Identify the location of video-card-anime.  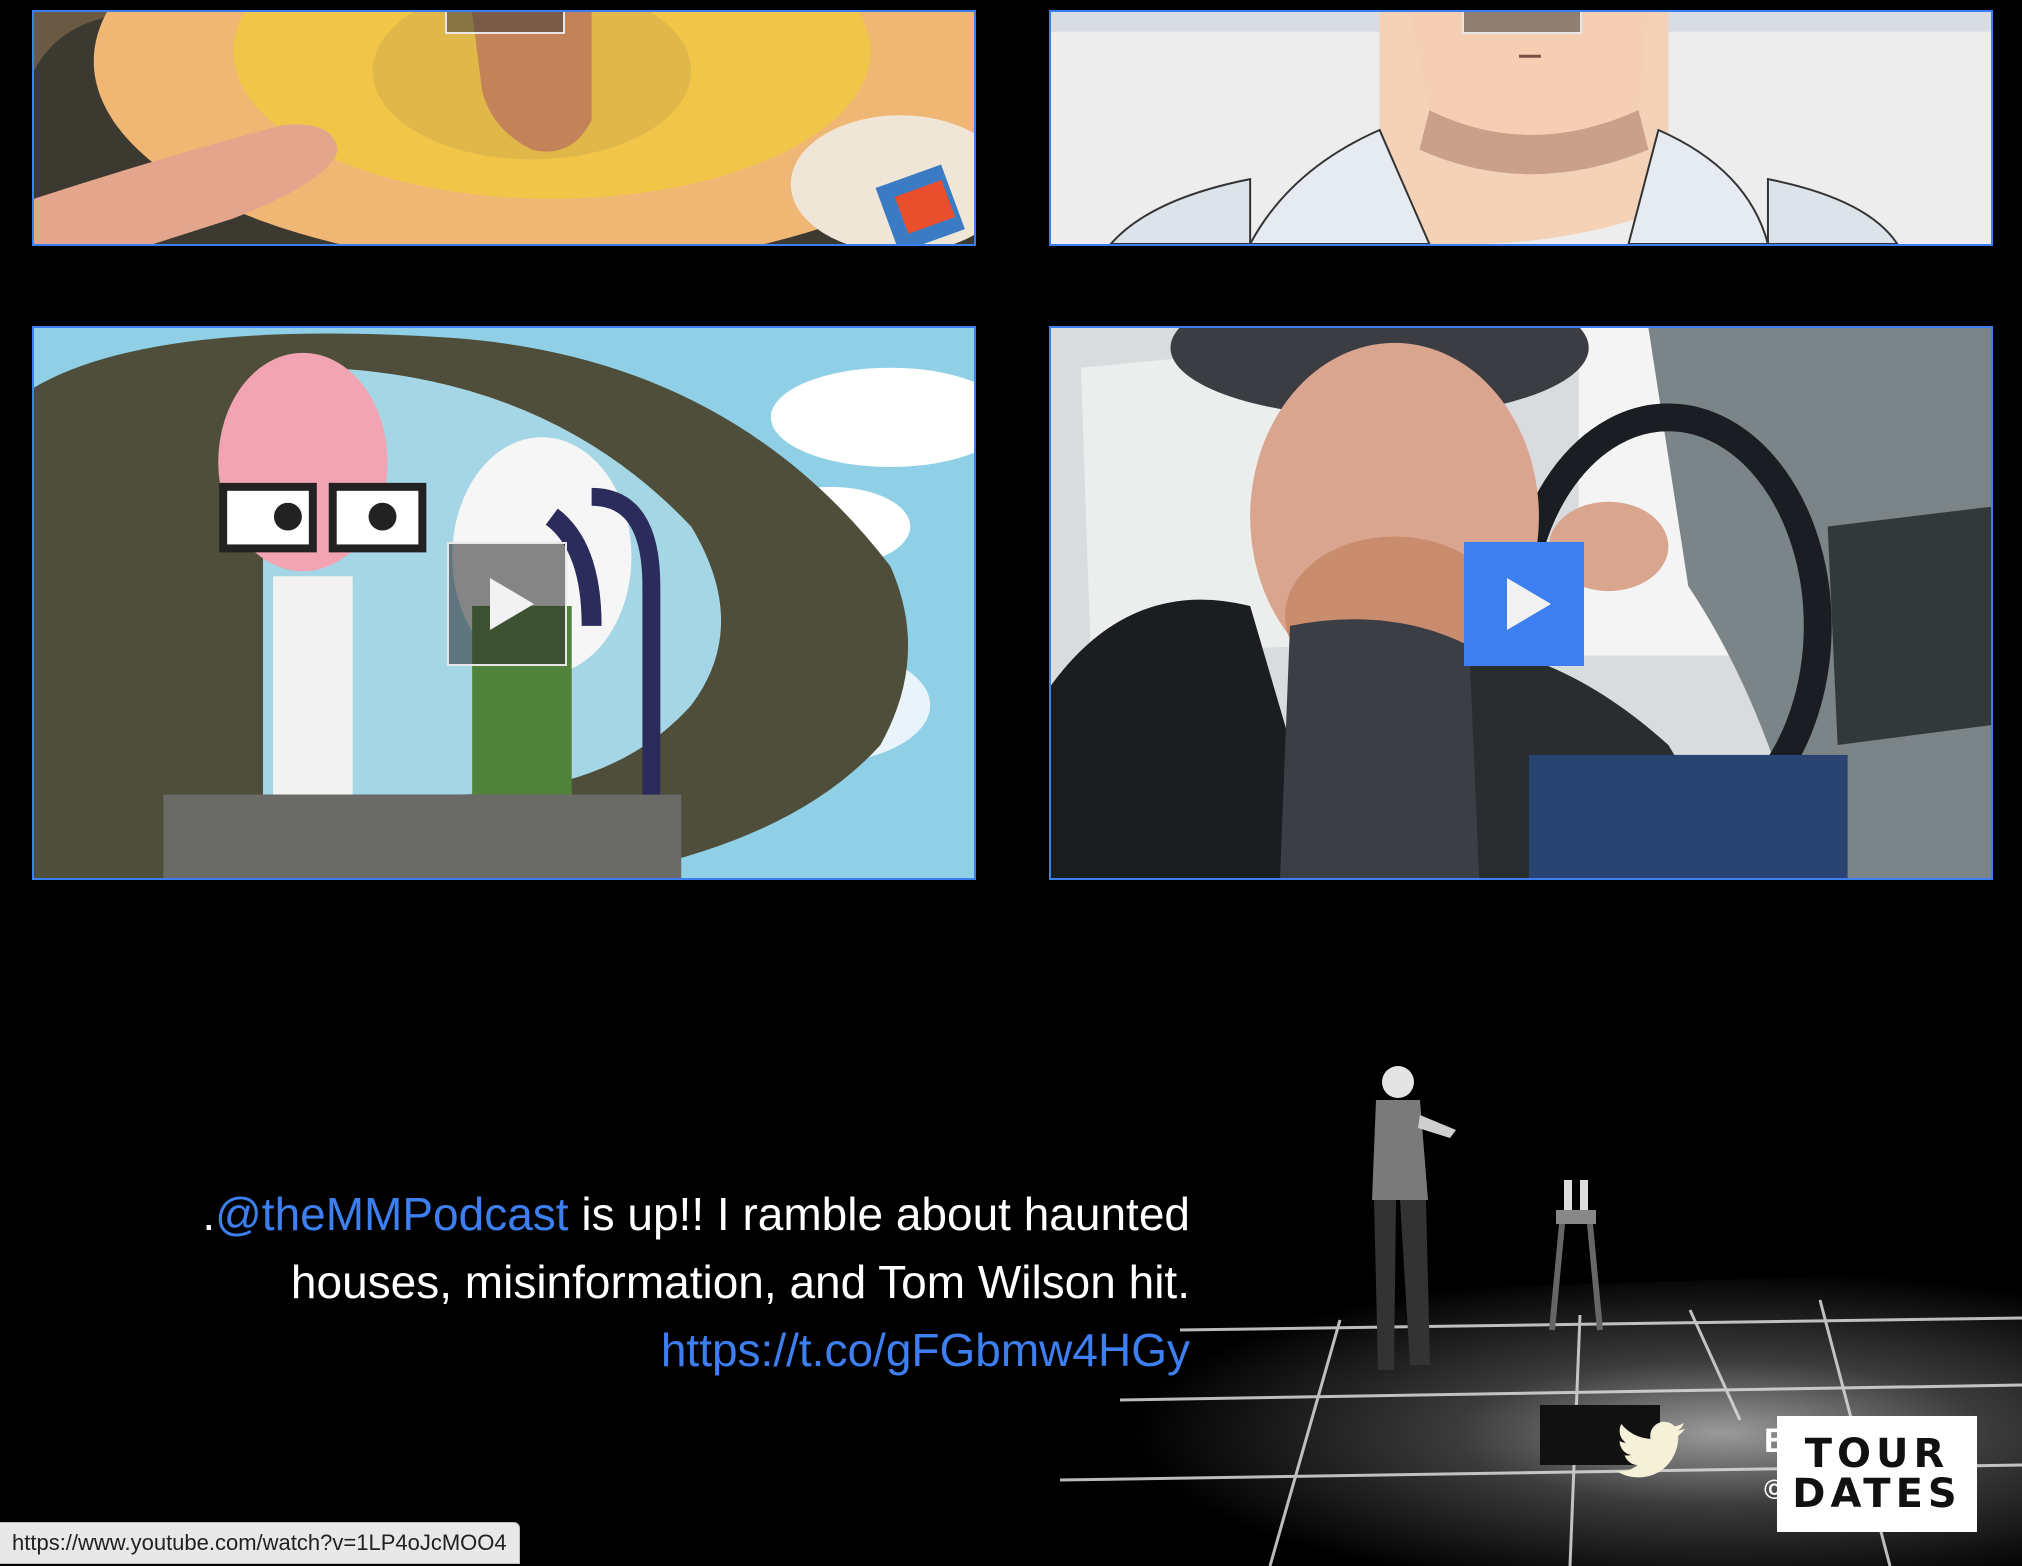
(1521, 128).